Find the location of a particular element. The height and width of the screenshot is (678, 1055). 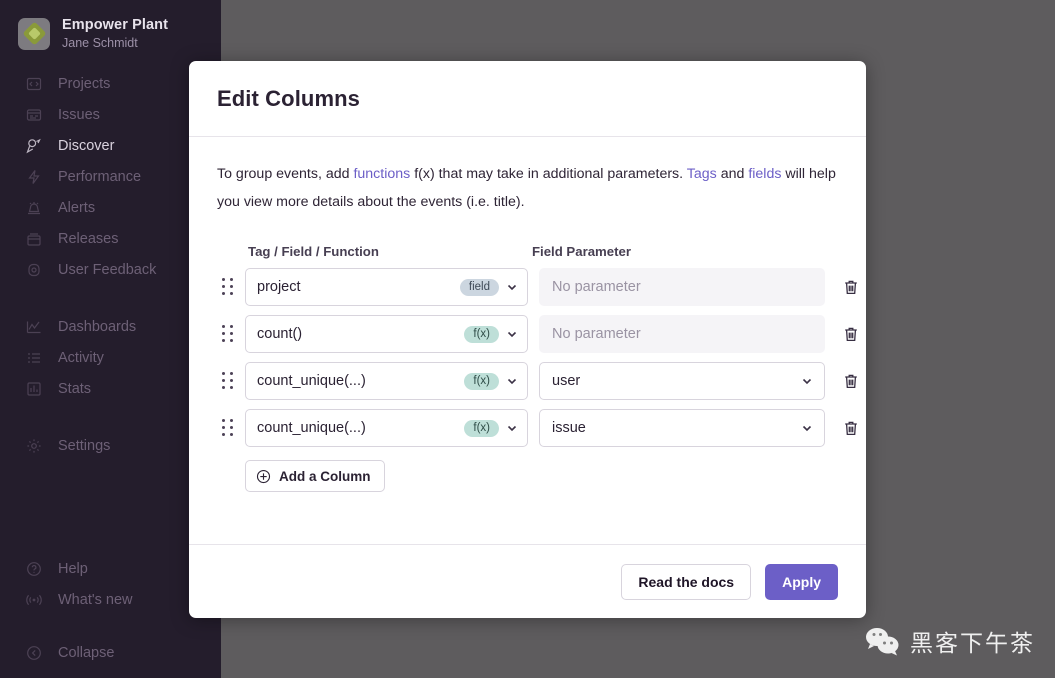

sidebar-item-label: Stats is located at coordinates (75, 388).